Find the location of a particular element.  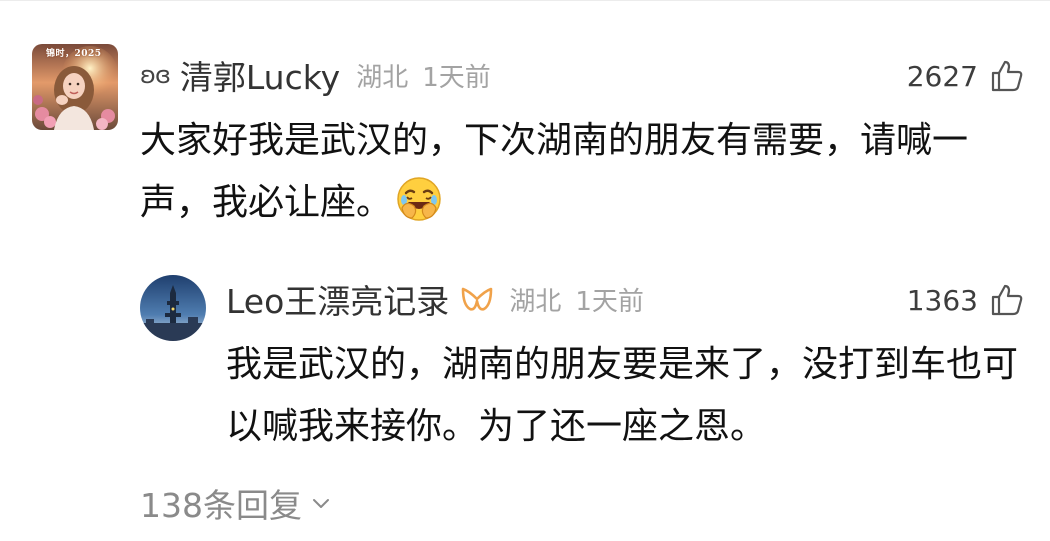

top-divider is located at coordinates (525, 0).